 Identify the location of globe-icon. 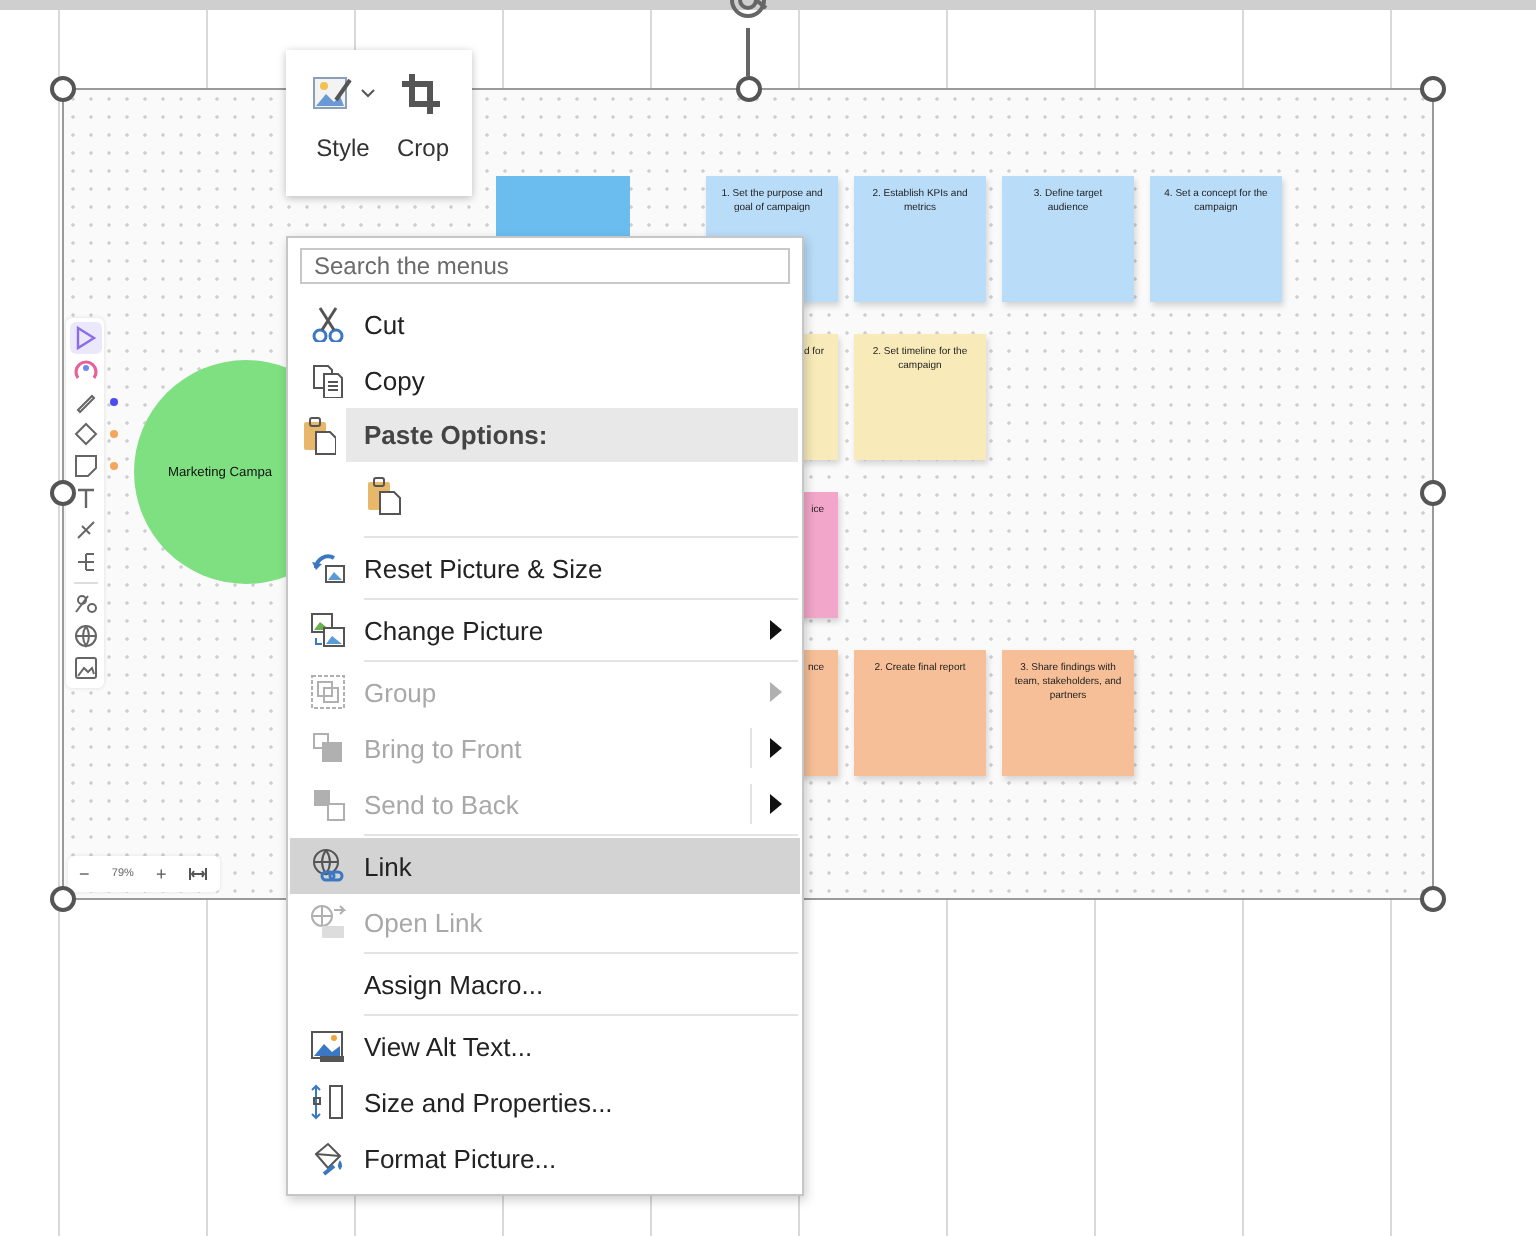
(85, 636).